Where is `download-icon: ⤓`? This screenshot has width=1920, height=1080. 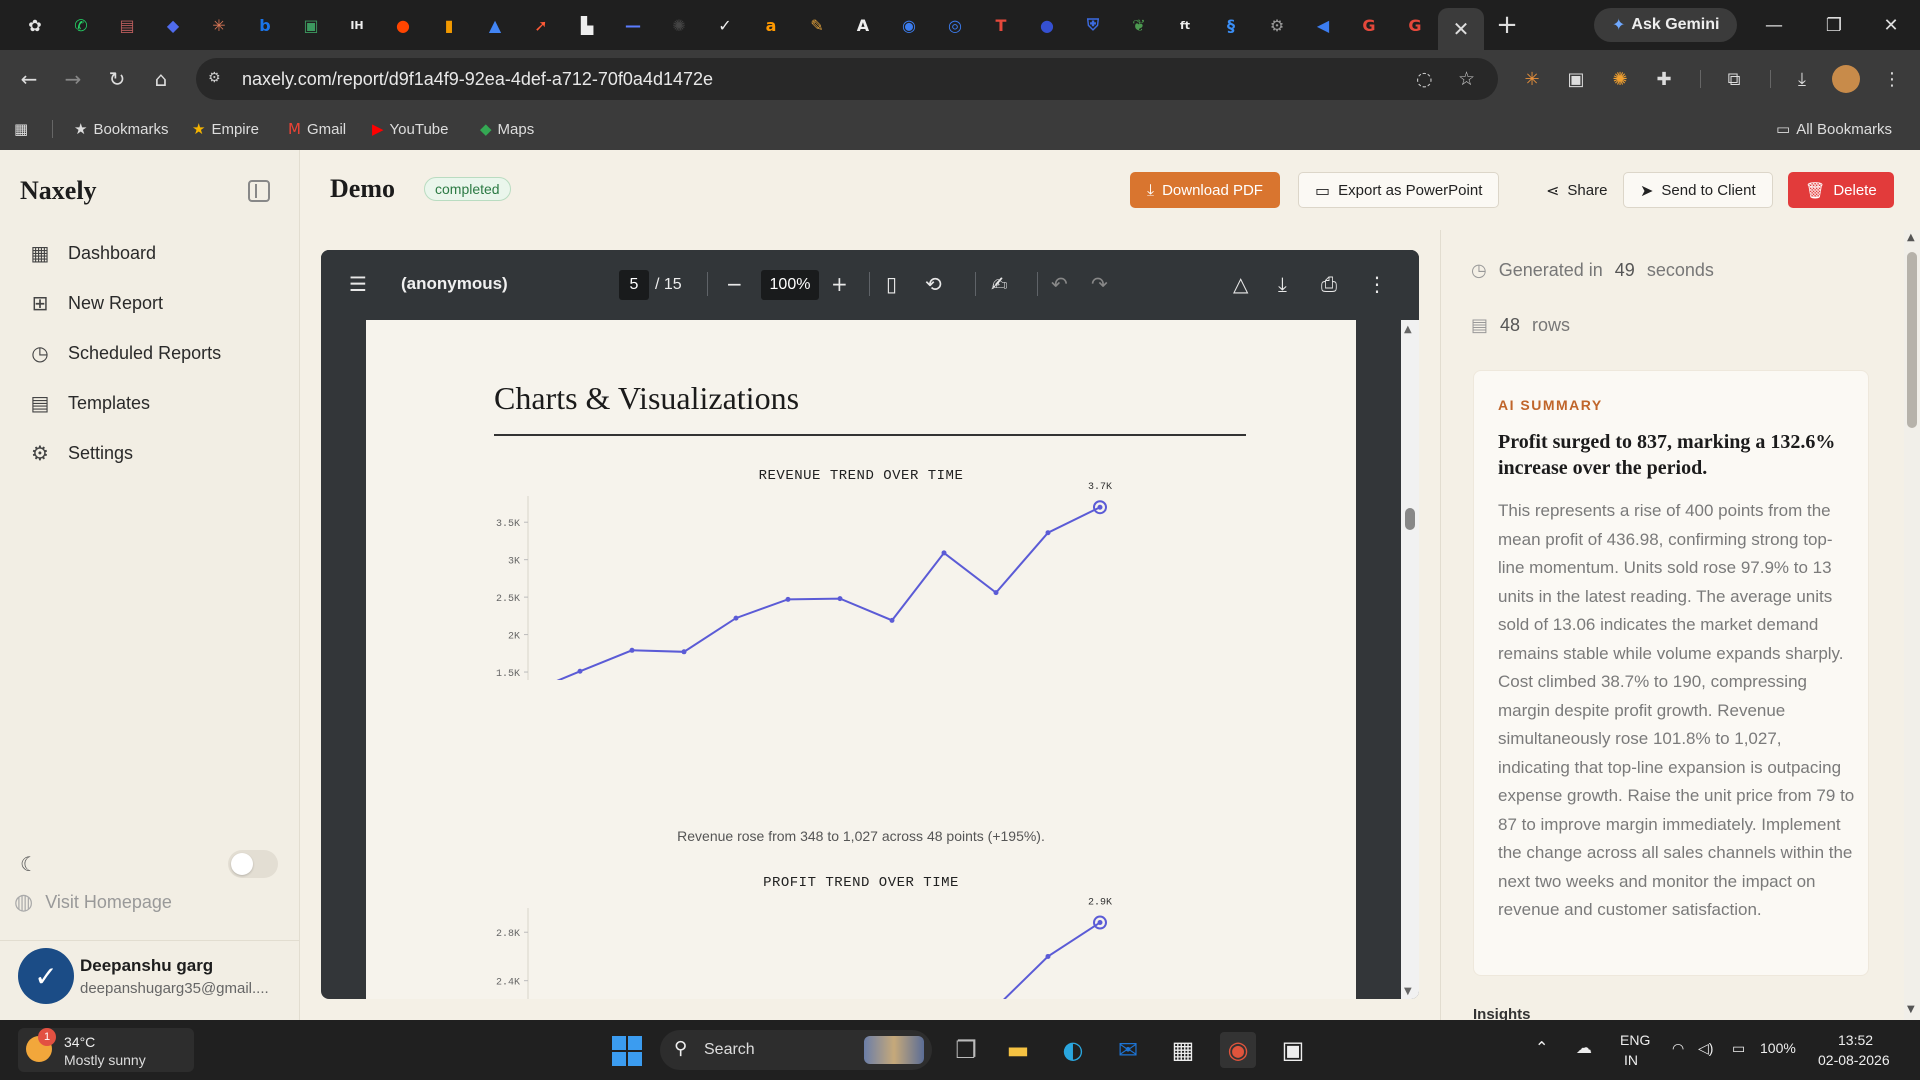
download-icon: ⤓ is located at coordinates (1802, 79).